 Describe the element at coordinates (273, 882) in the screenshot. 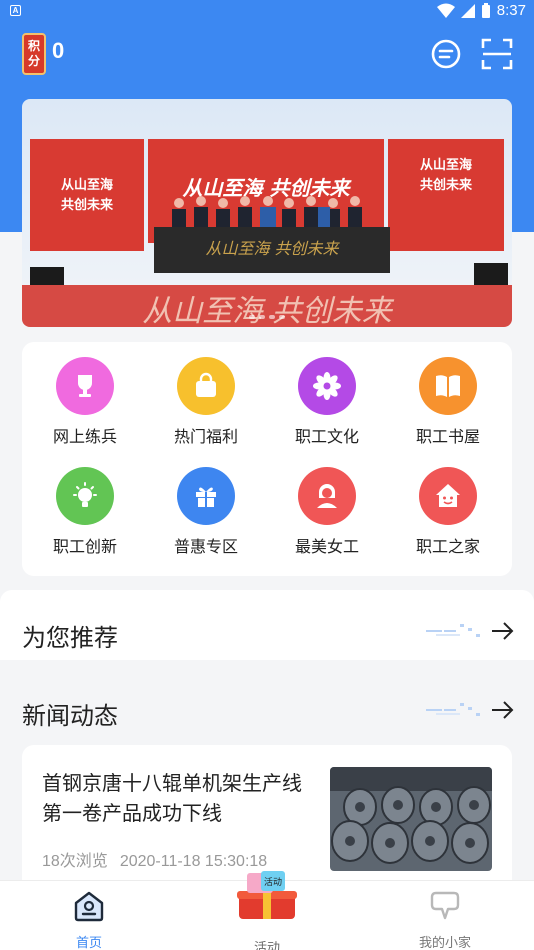

I see `activity-badge-text: 活动` at that location.